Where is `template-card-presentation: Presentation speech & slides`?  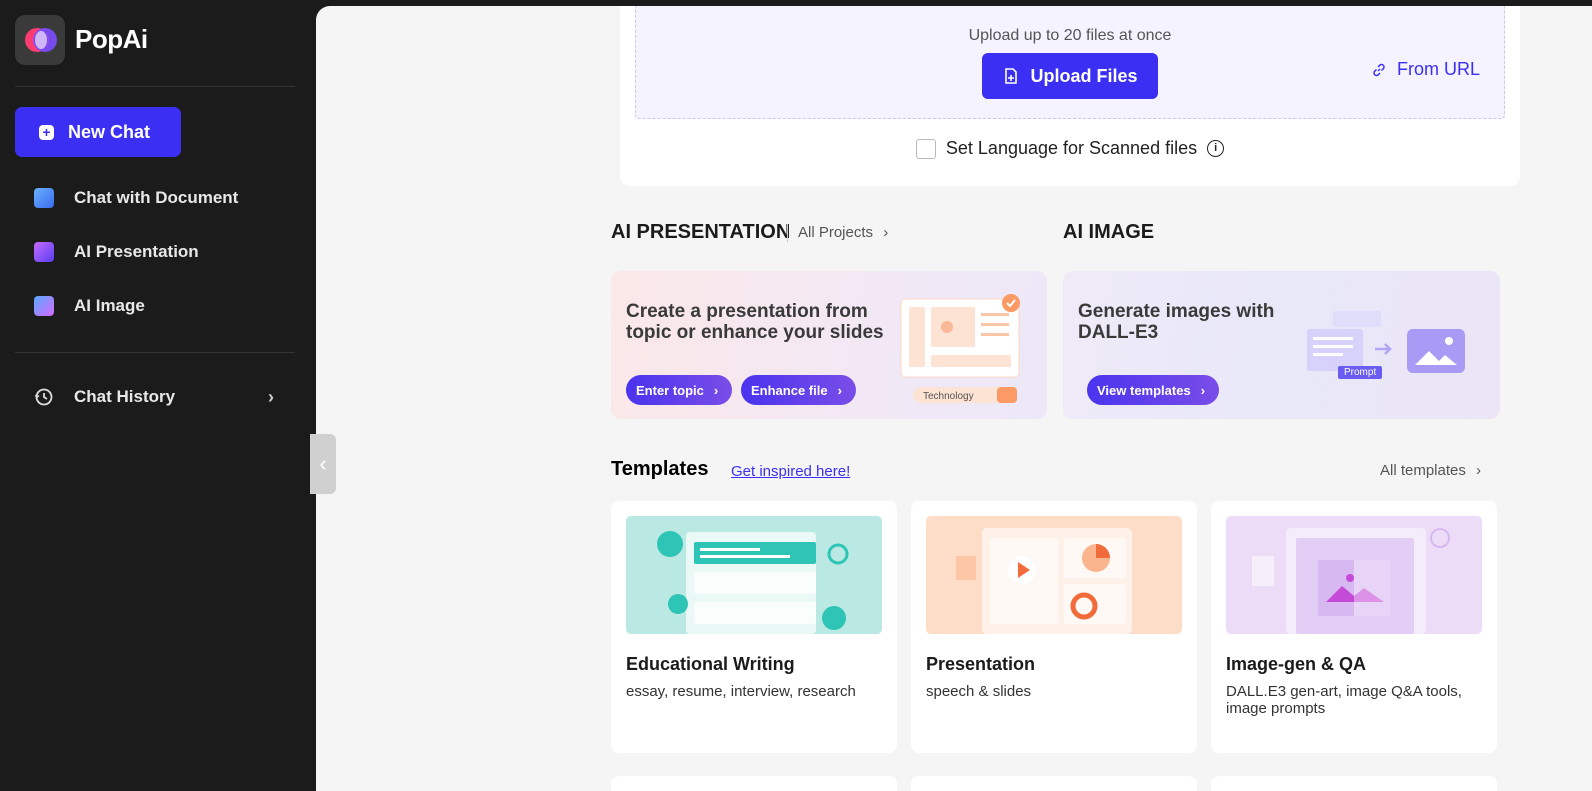
template-card-presentation: Presentation speech & slides is located at coordinates (1054, 627).